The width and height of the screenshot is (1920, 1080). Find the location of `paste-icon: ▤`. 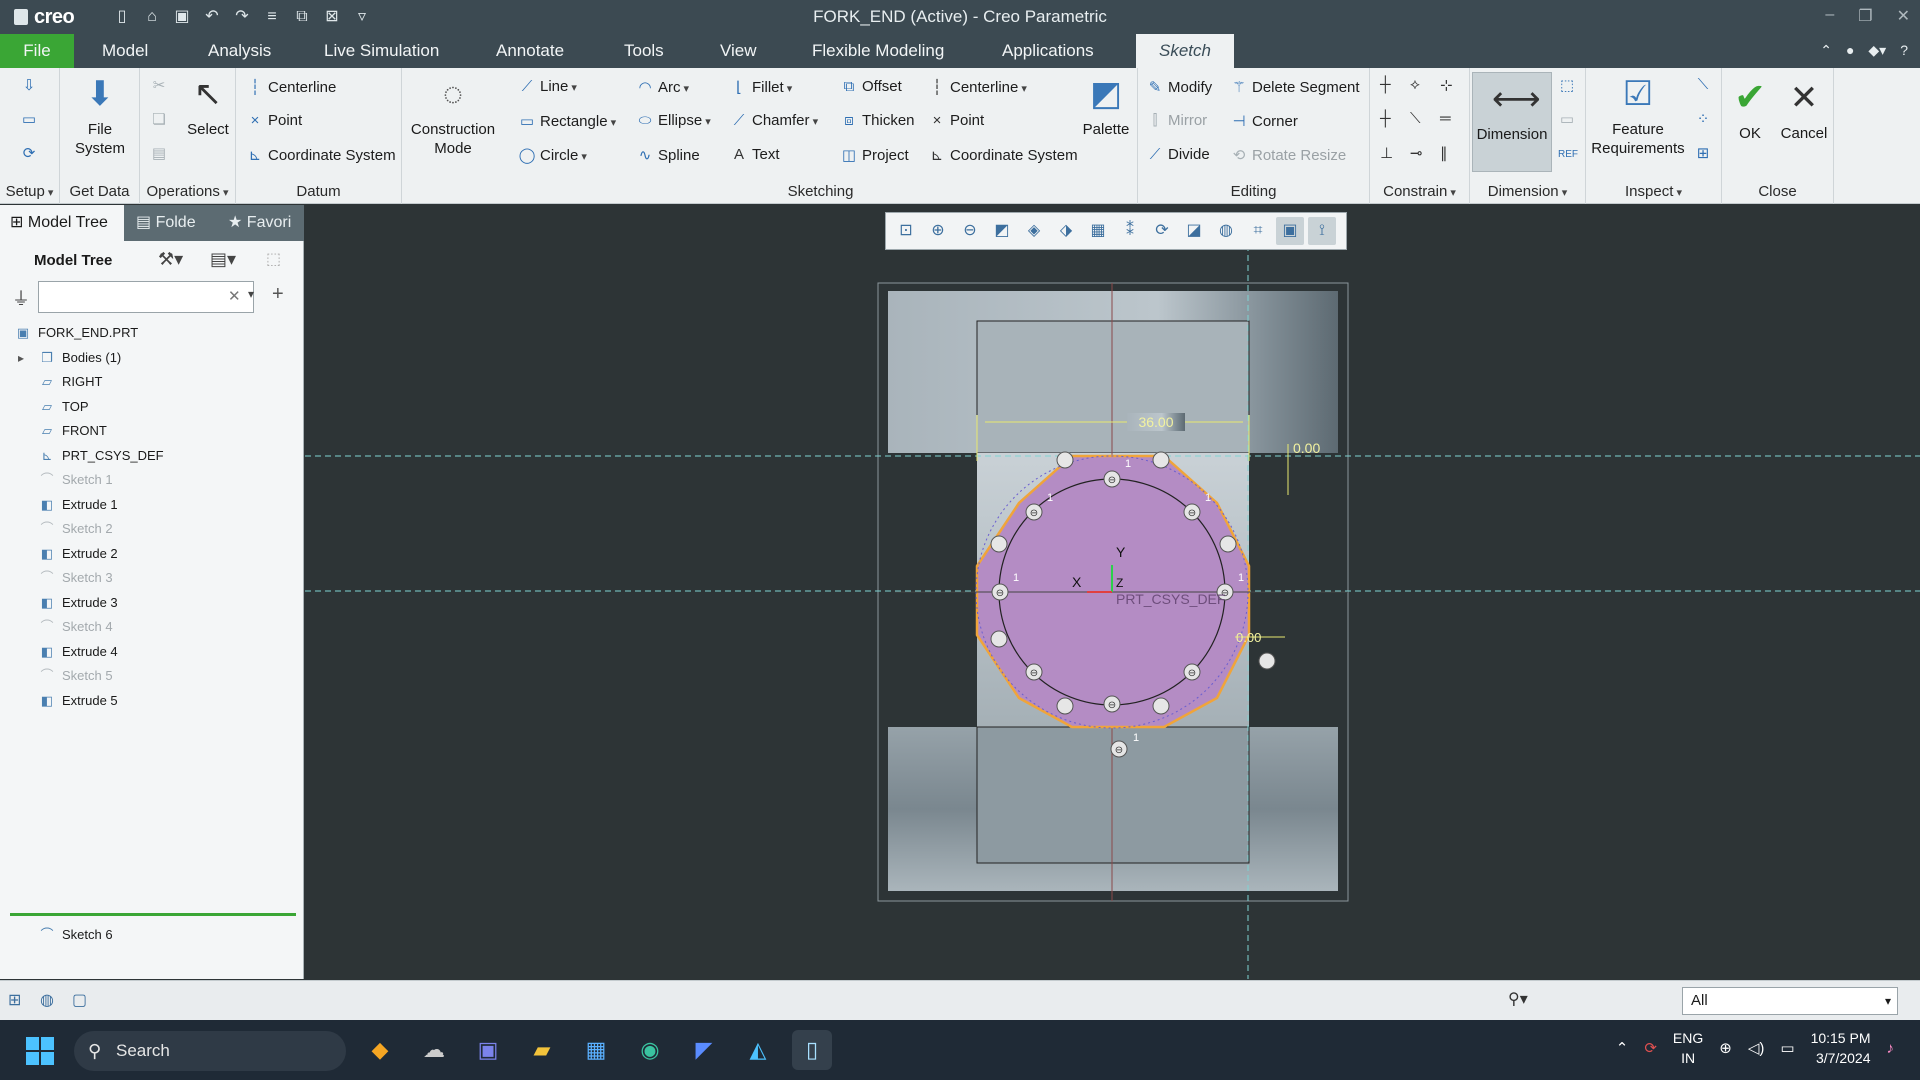

paste-icon: ▤ is located at coordinates (161, 153).